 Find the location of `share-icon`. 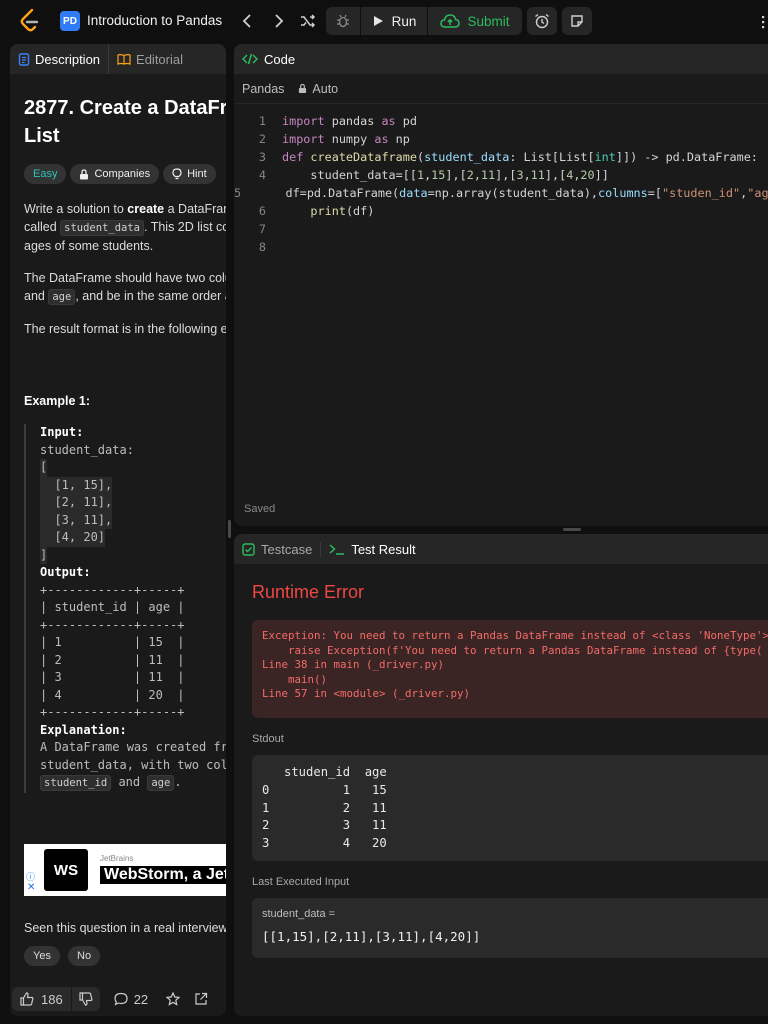

share-icon is located at coordinates (201, 998).